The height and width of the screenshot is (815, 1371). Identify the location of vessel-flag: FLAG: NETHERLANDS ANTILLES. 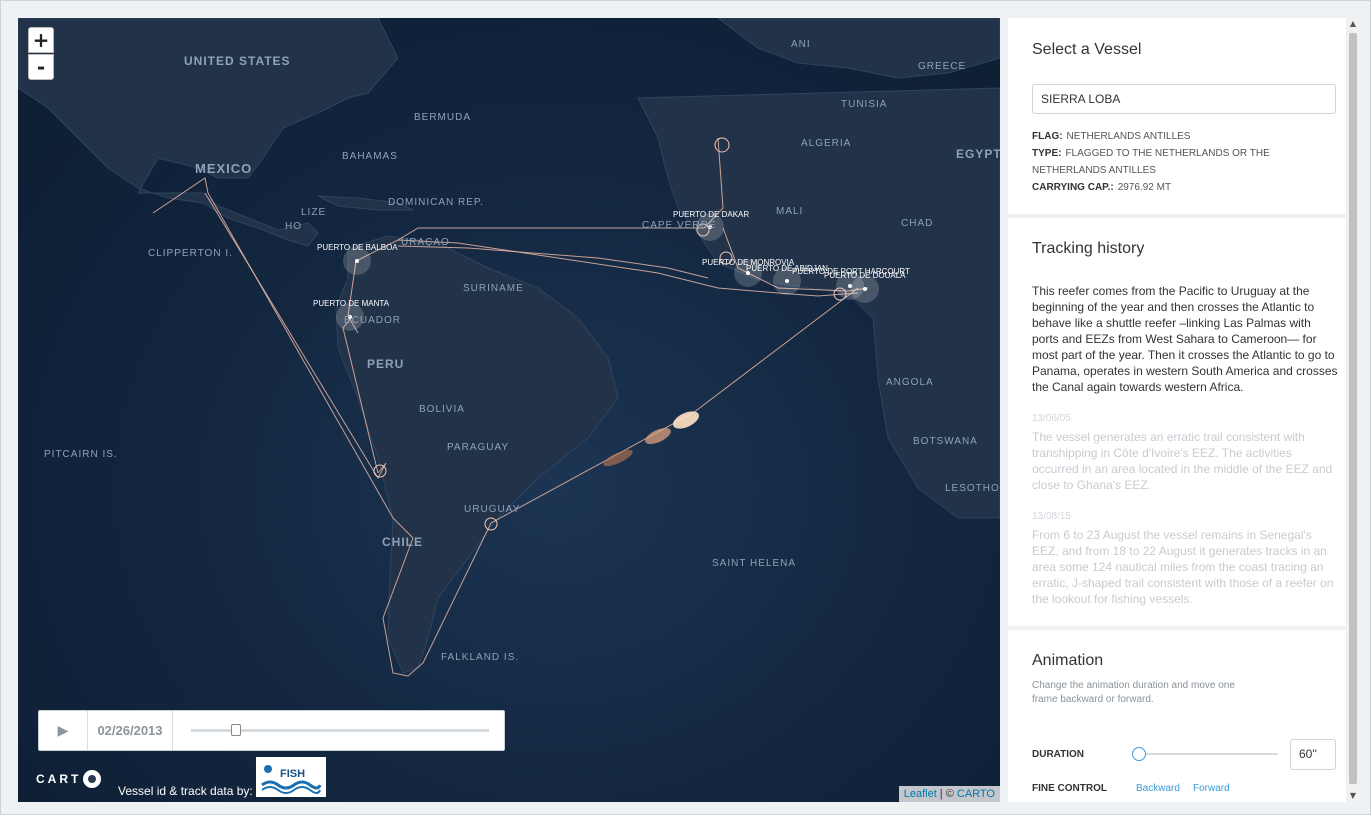
(1182, 136).